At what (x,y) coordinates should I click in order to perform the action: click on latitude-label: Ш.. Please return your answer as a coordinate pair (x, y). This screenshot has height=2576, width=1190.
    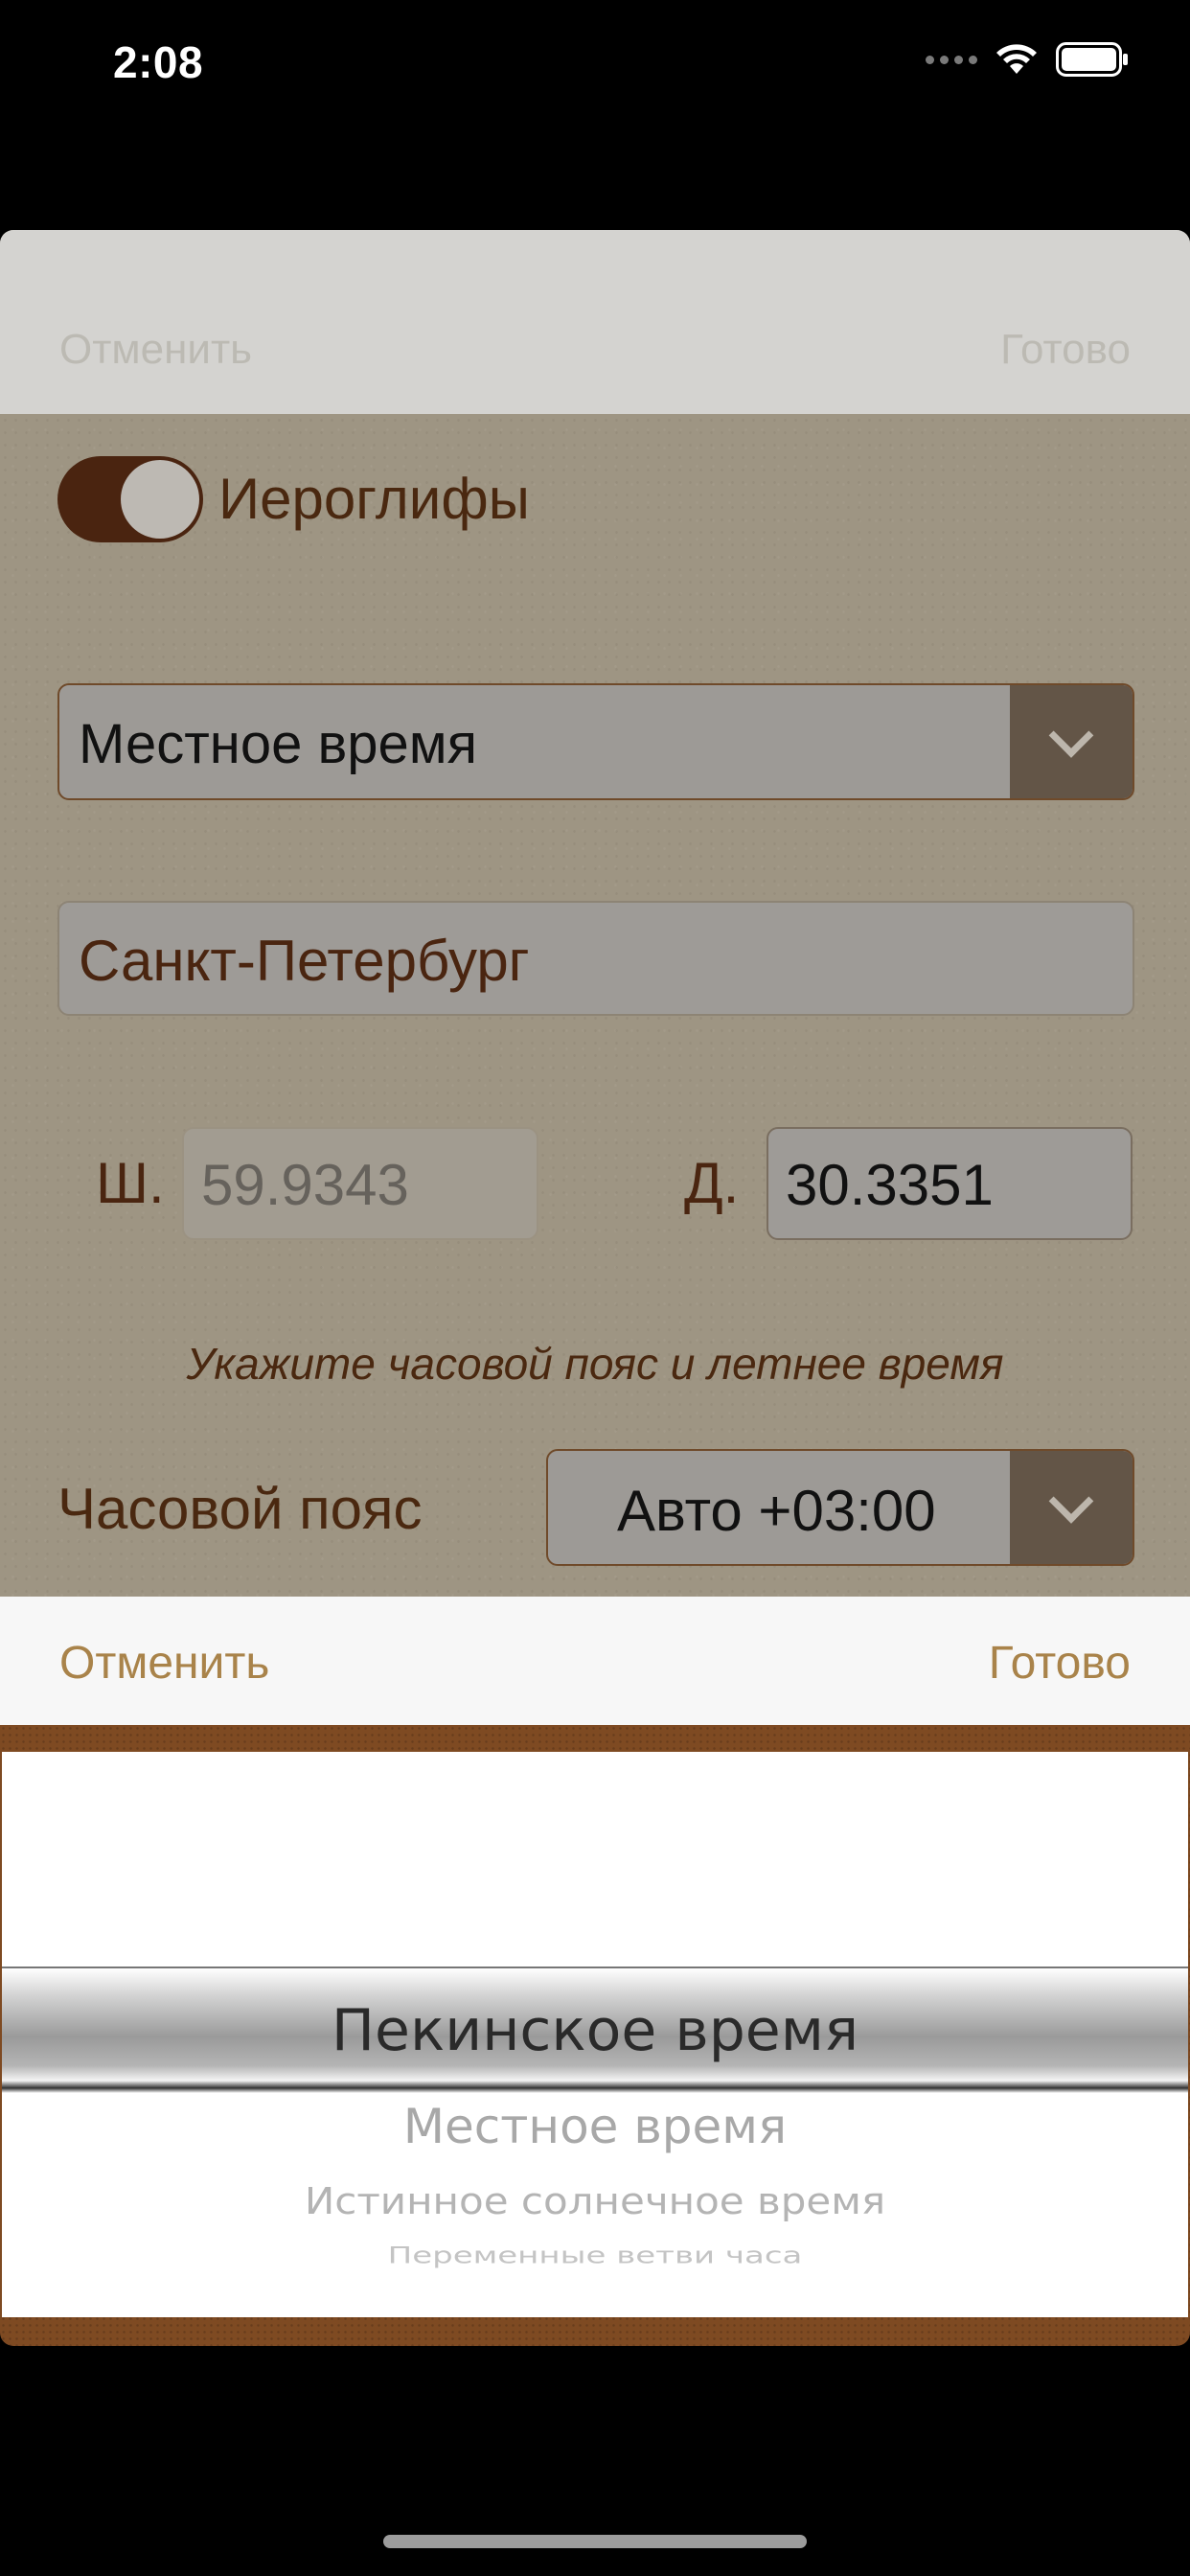
    Looking at the image, I should click on (131, 1183).